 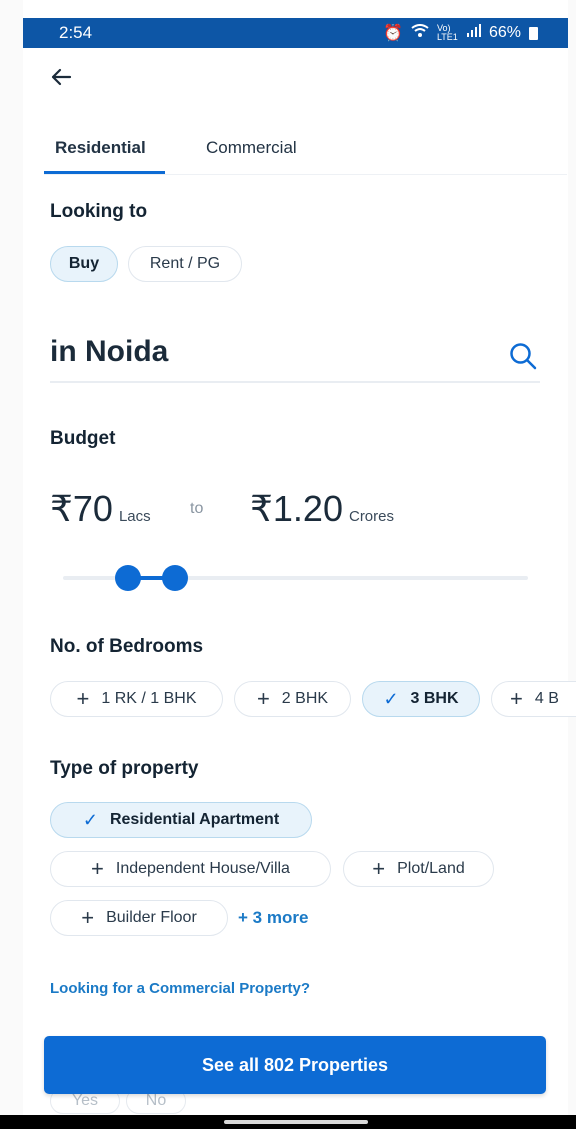 What do you see at coordinates (100, 148) in the screenshot?
I see `tab-residential: Residential` at bounding box center [100, 148].